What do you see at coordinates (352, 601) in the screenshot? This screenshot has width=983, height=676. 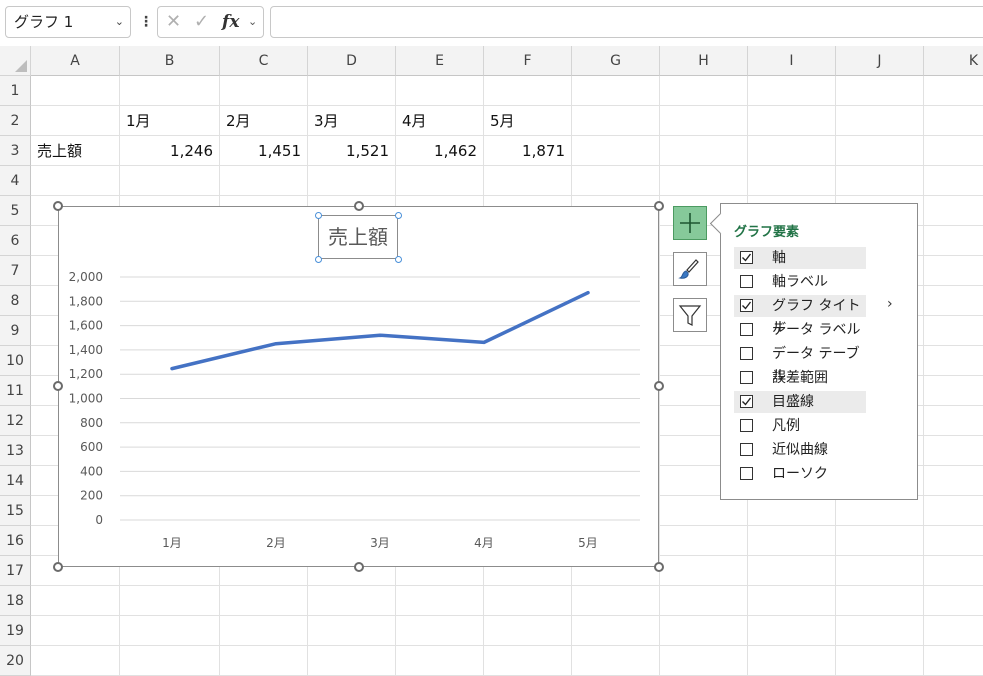 I see `cell-d18` at bounding box center [352, 601].